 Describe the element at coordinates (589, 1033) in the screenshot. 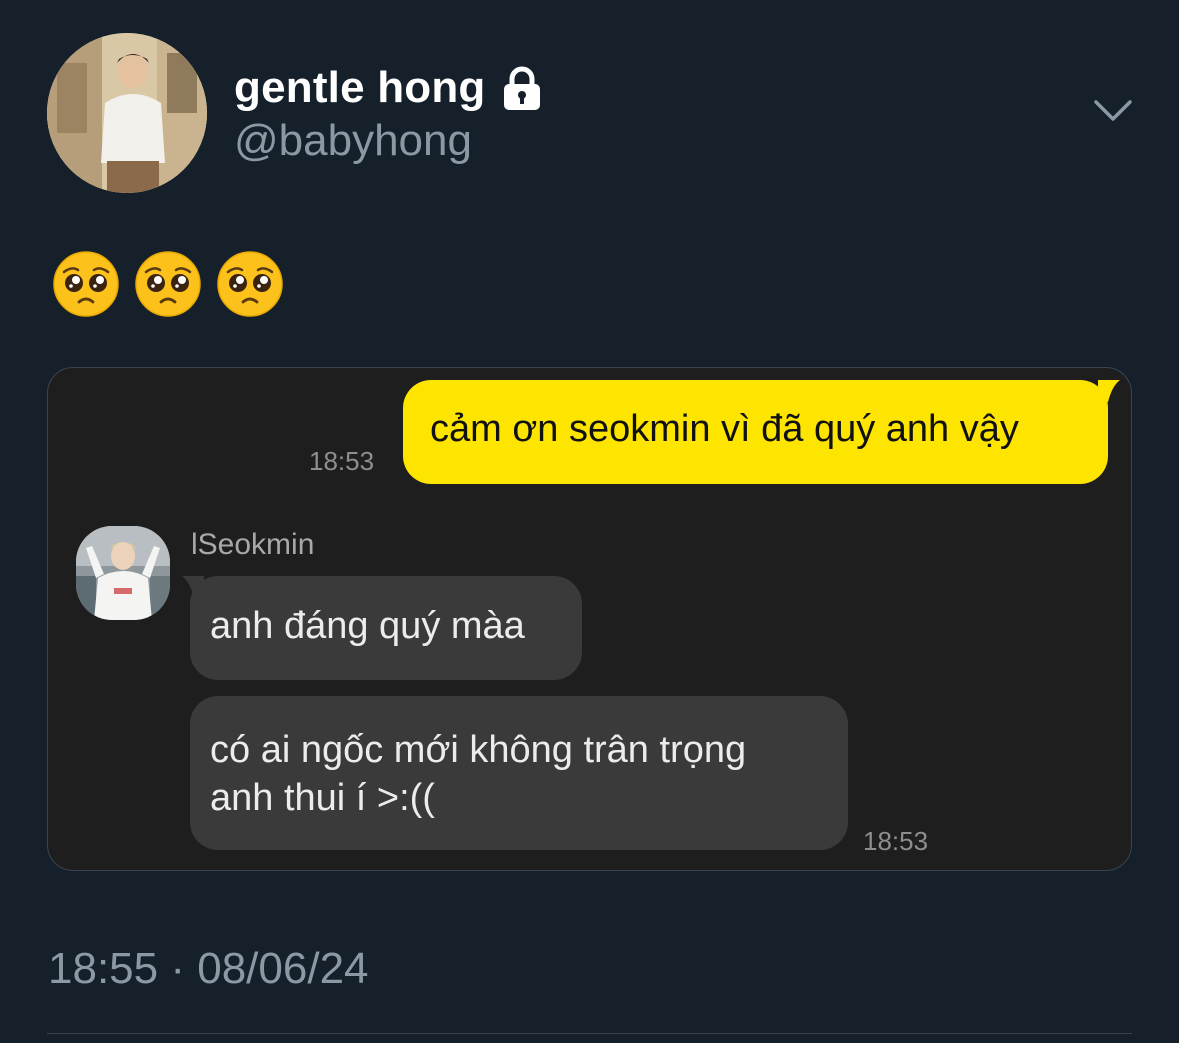

I see `divider` at that location.